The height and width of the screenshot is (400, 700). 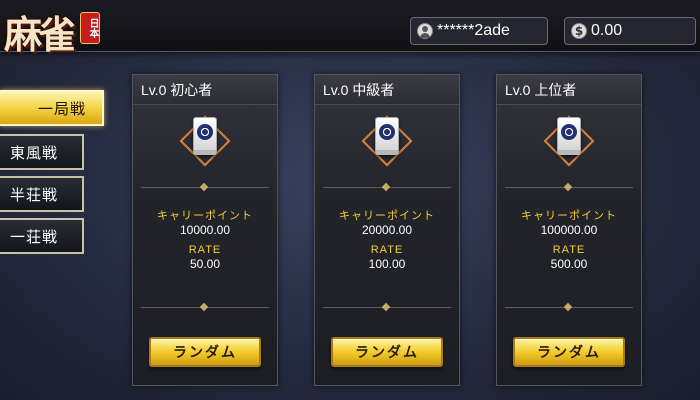 I want to click on rate-value: 500.00, so click(x=569, y=264).